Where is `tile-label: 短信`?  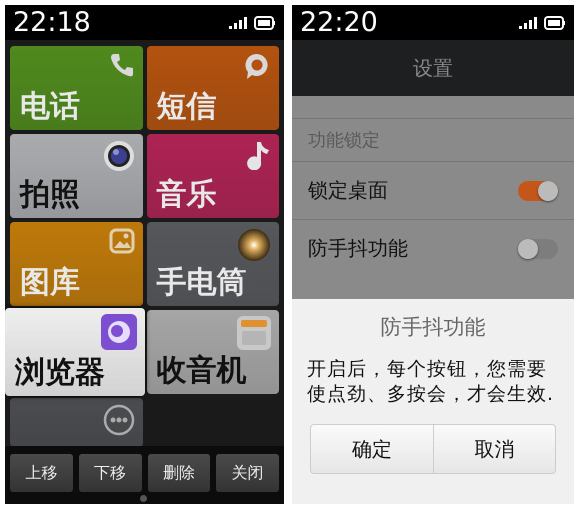
tile-label: 短信 is located at coordinates (186, 107).